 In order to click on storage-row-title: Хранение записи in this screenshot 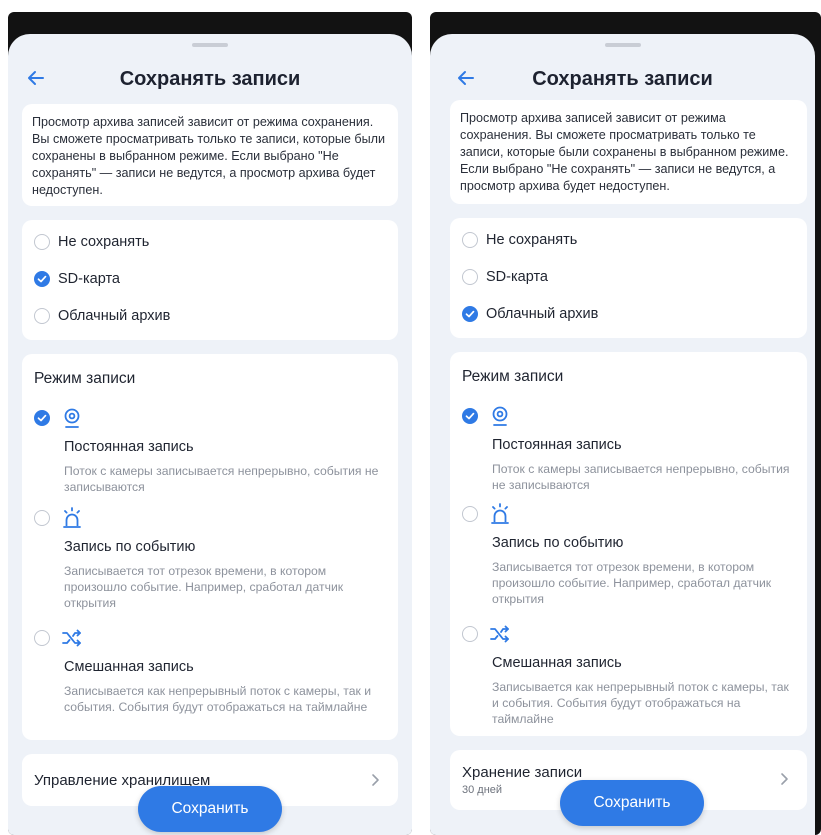, I will do `click(522, 772)`.